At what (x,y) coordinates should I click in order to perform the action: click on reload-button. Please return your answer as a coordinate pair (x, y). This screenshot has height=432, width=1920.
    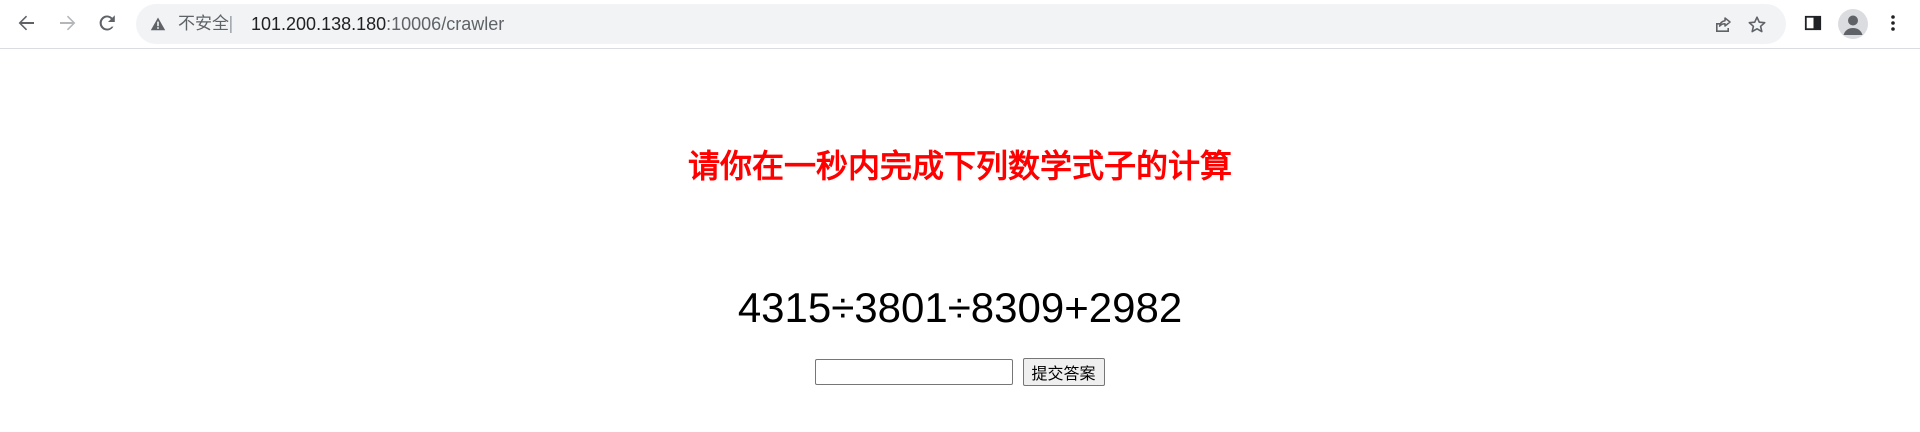
    Looking at the image, I should click on (107, 23).